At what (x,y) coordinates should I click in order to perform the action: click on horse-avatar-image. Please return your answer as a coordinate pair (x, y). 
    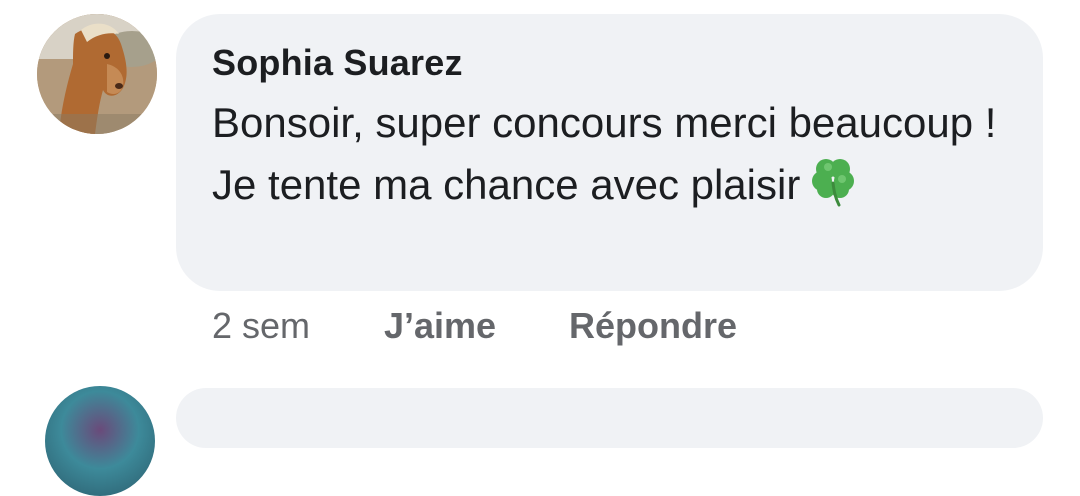
    Looking at the image, I should click on (97, 74).